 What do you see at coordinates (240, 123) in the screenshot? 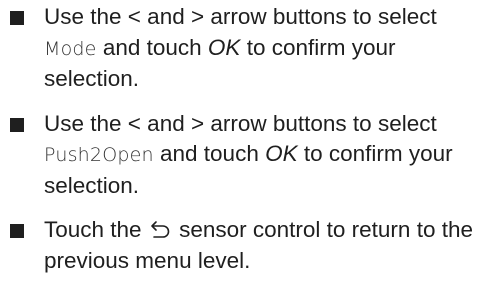
I see `step-2-text-start: Use the < and > arrow buttons to select` at bounding box center [240, 123].